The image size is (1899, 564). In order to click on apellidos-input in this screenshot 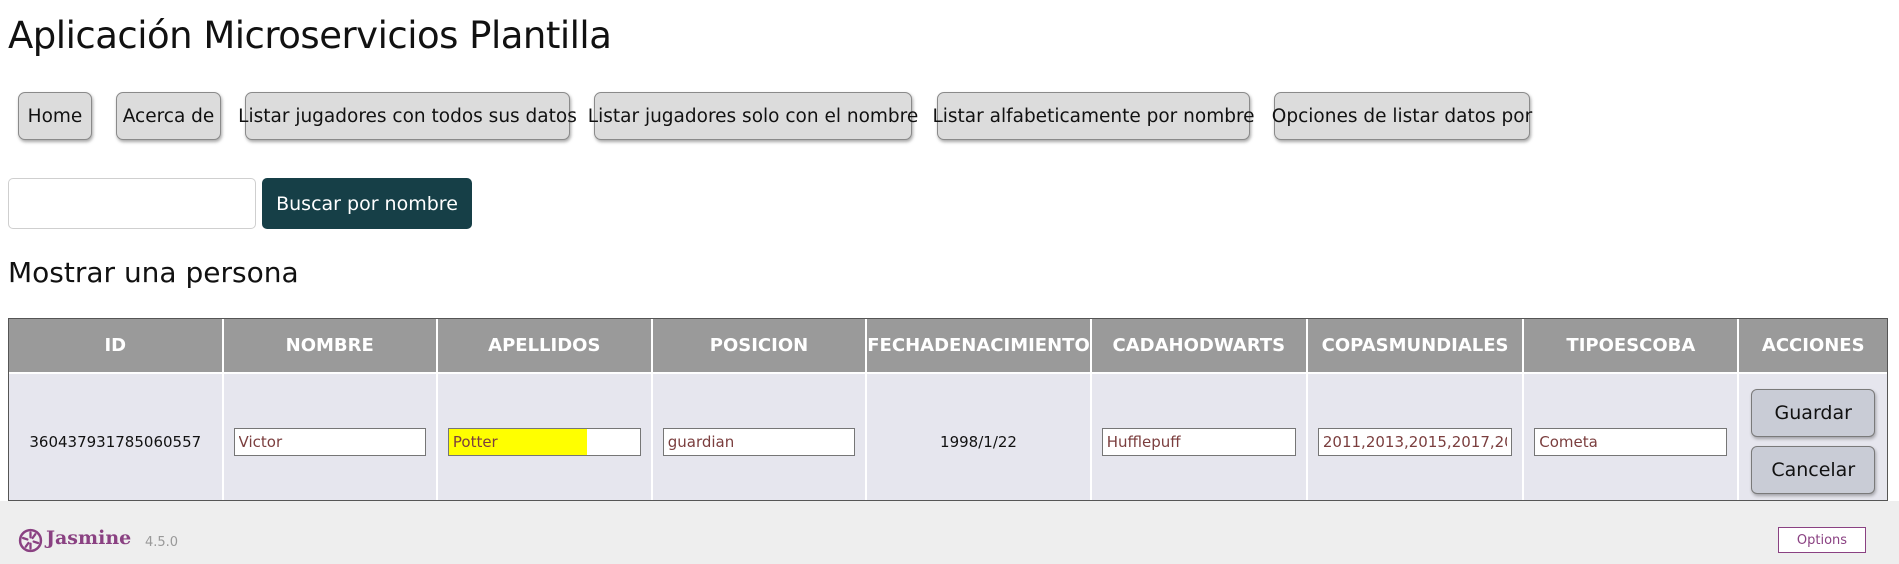, I will do `click(544, 441)`.